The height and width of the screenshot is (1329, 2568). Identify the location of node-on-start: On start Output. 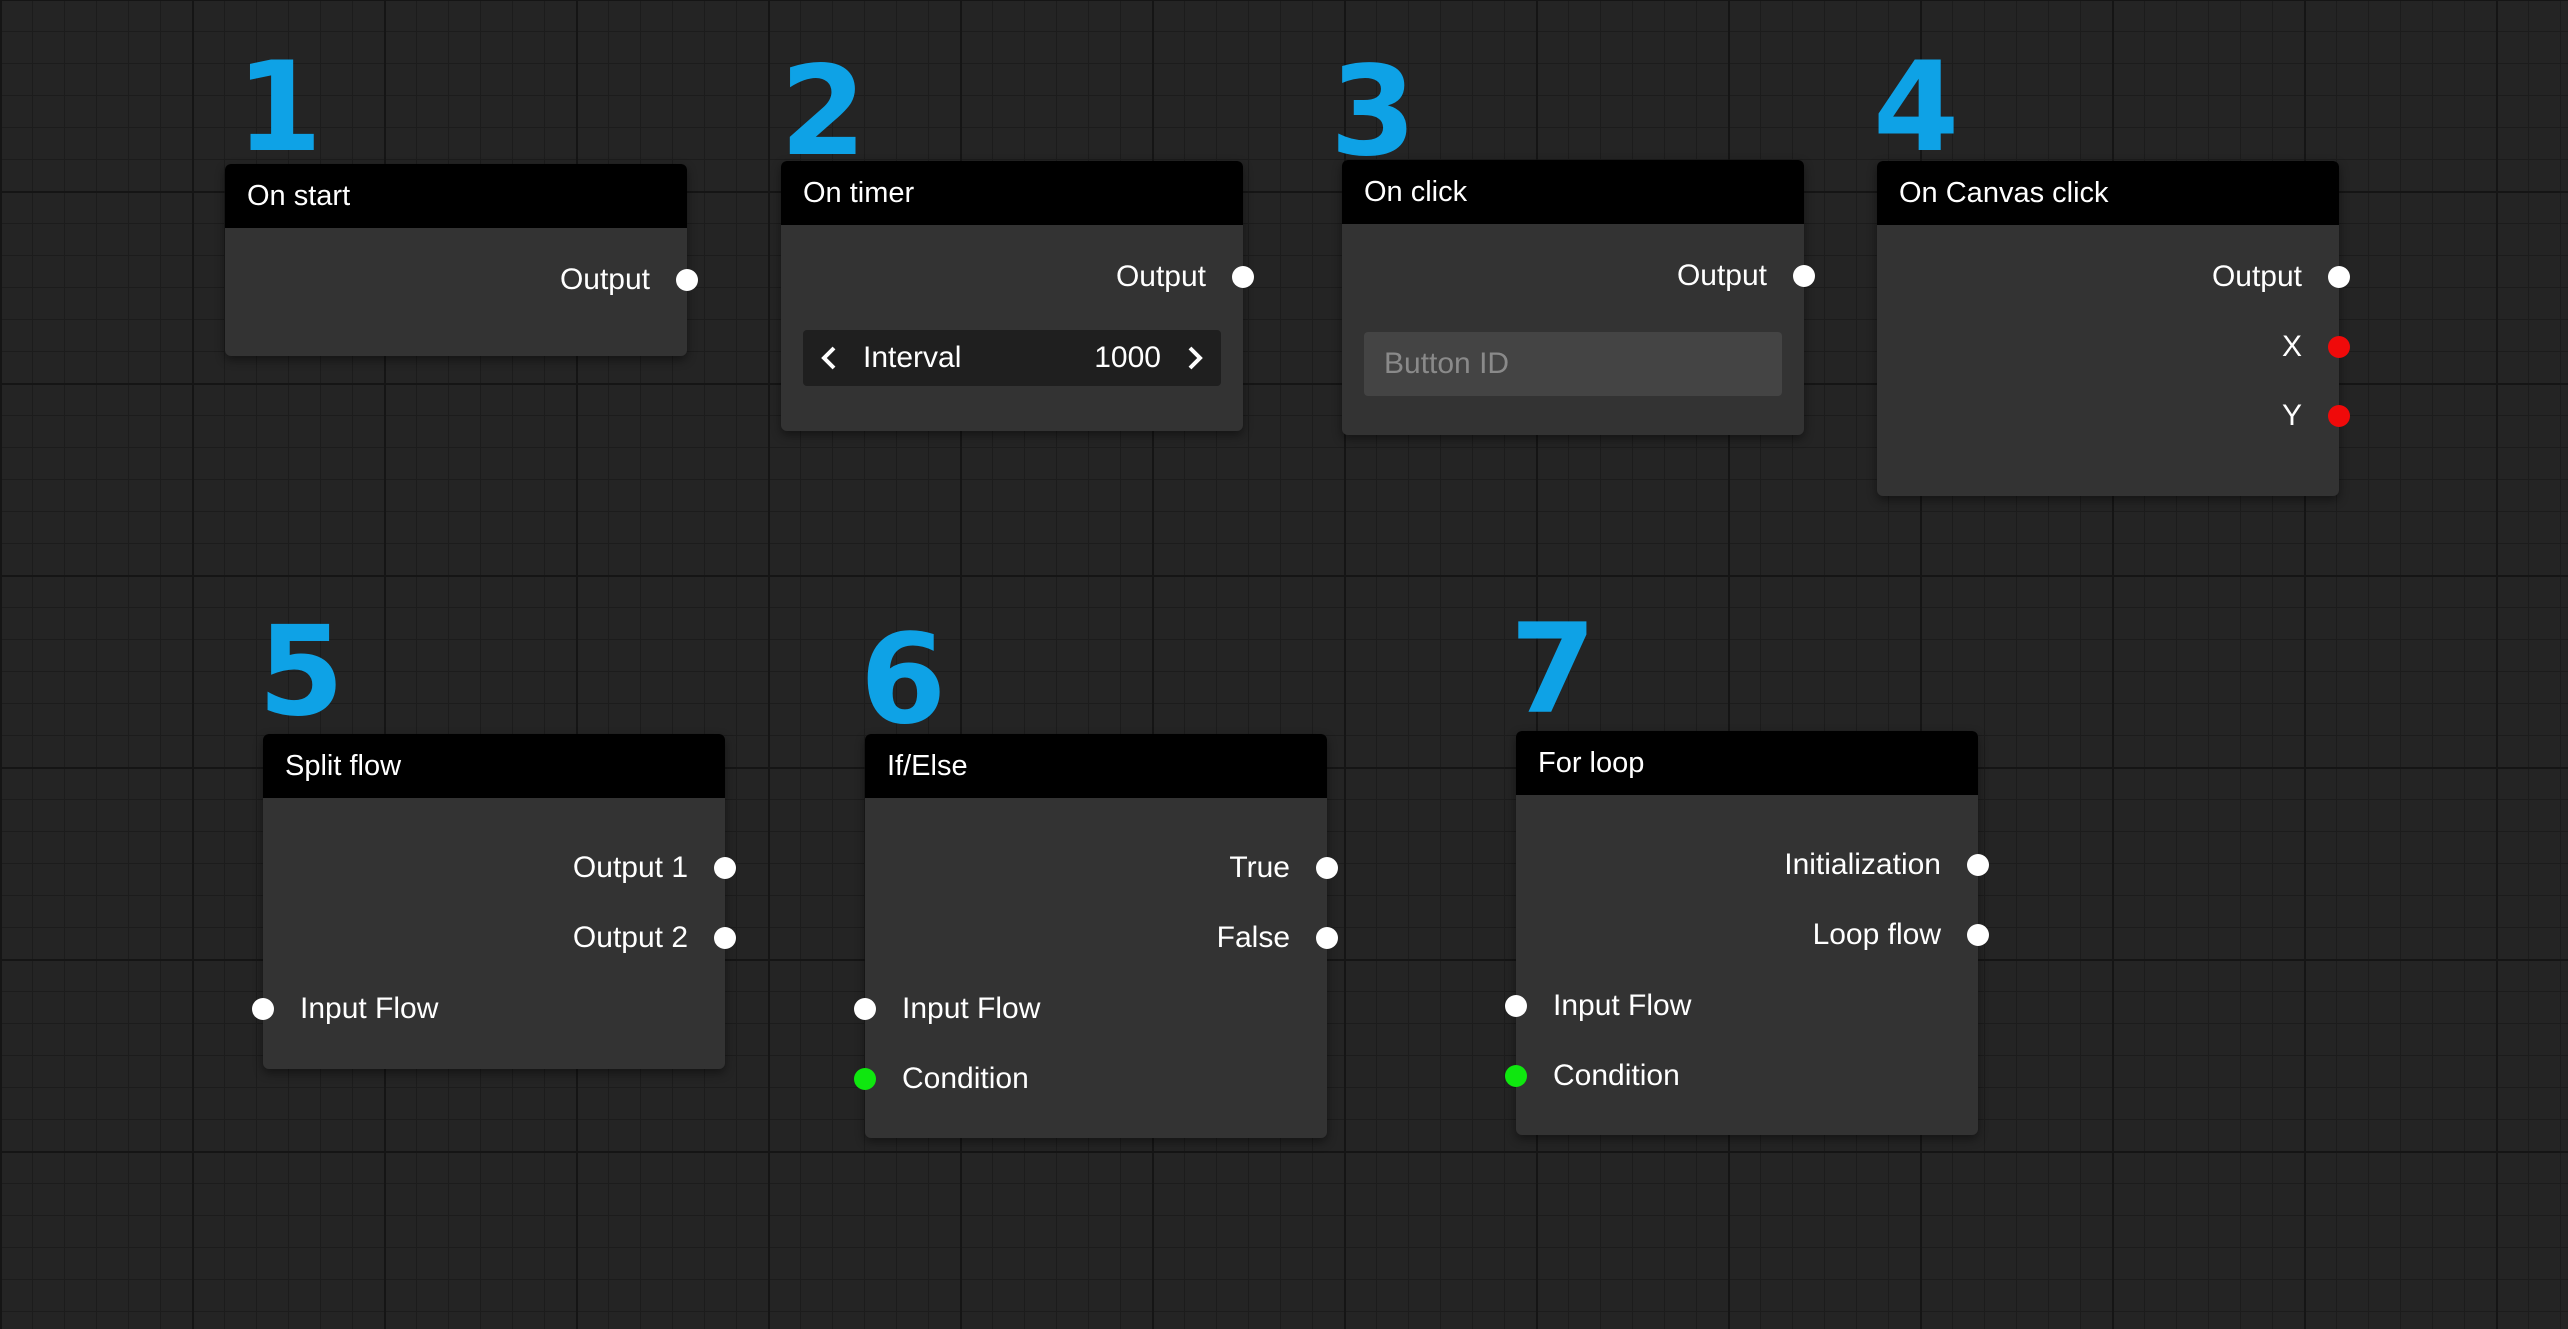
(461, 260).